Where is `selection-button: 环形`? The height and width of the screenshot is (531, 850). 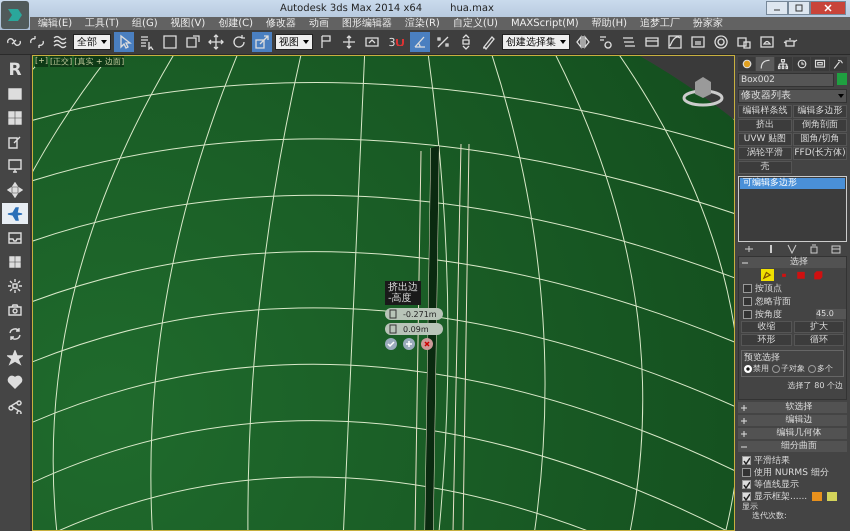
selection-button: 环形 is located at coordinates (766, 340).